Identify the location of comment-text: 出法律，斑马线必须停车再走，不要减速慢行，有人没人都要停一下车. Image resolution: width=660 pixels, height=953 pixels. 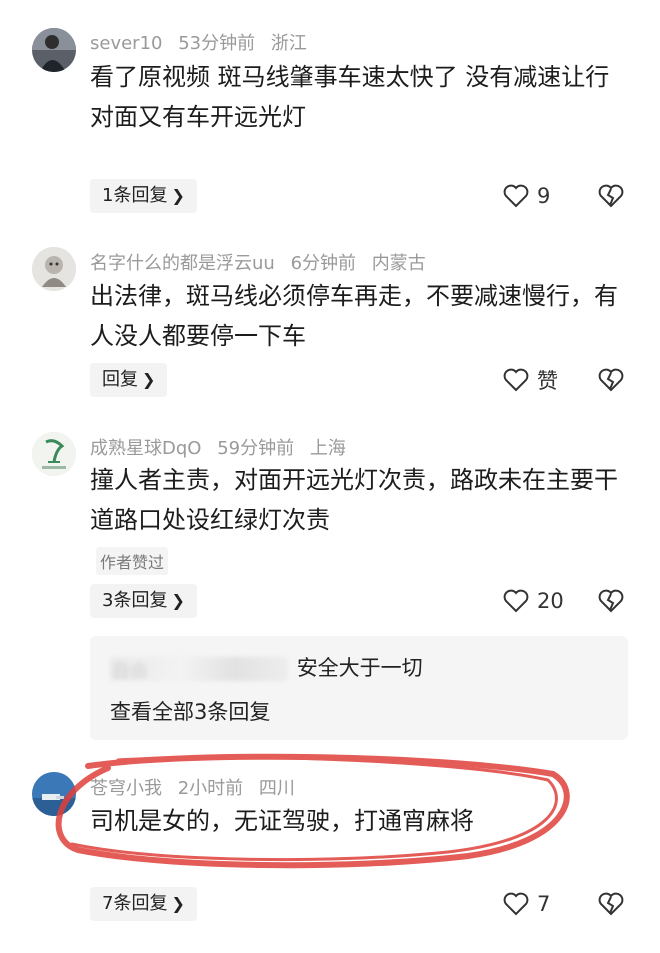
(354, 316).